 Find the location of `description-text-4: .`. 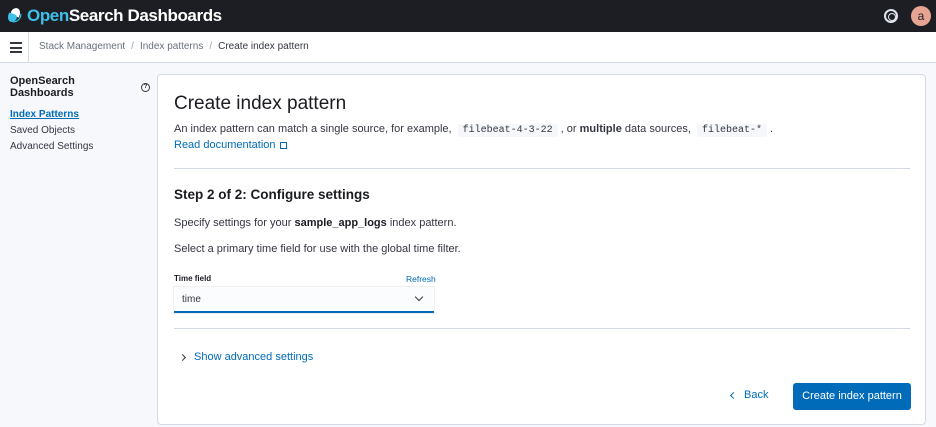

description-text-4: . is located at coordinates (772, 129).